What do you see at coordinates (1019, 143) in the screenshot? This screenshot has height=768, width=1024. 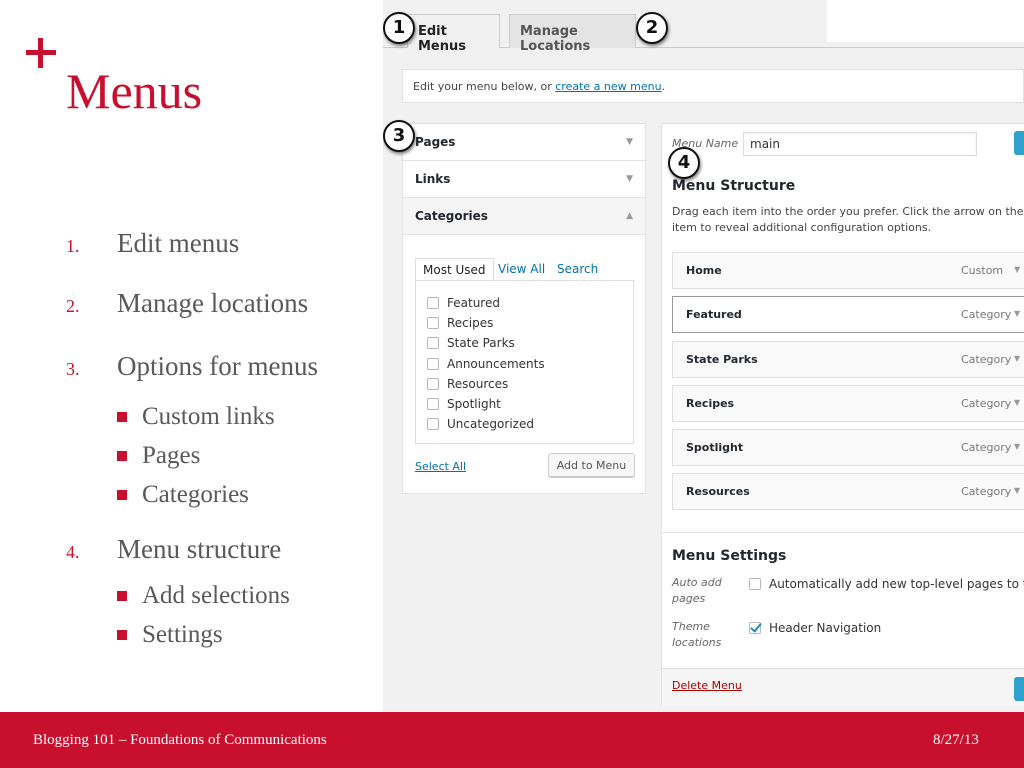 I see `save-menu-button` at bounding box center [1019, 143].